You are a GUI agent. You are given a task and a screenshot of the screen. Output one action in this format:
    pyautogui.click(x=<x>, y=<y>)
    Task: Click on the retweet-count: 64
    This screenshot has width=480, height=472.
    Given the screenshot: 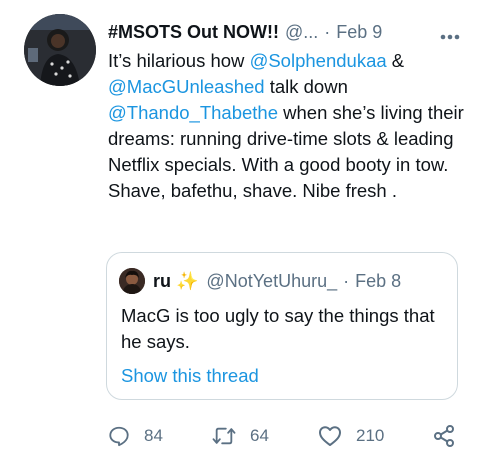 What is the action you would take?
    pyautogui.click(x=259, y=435)
    